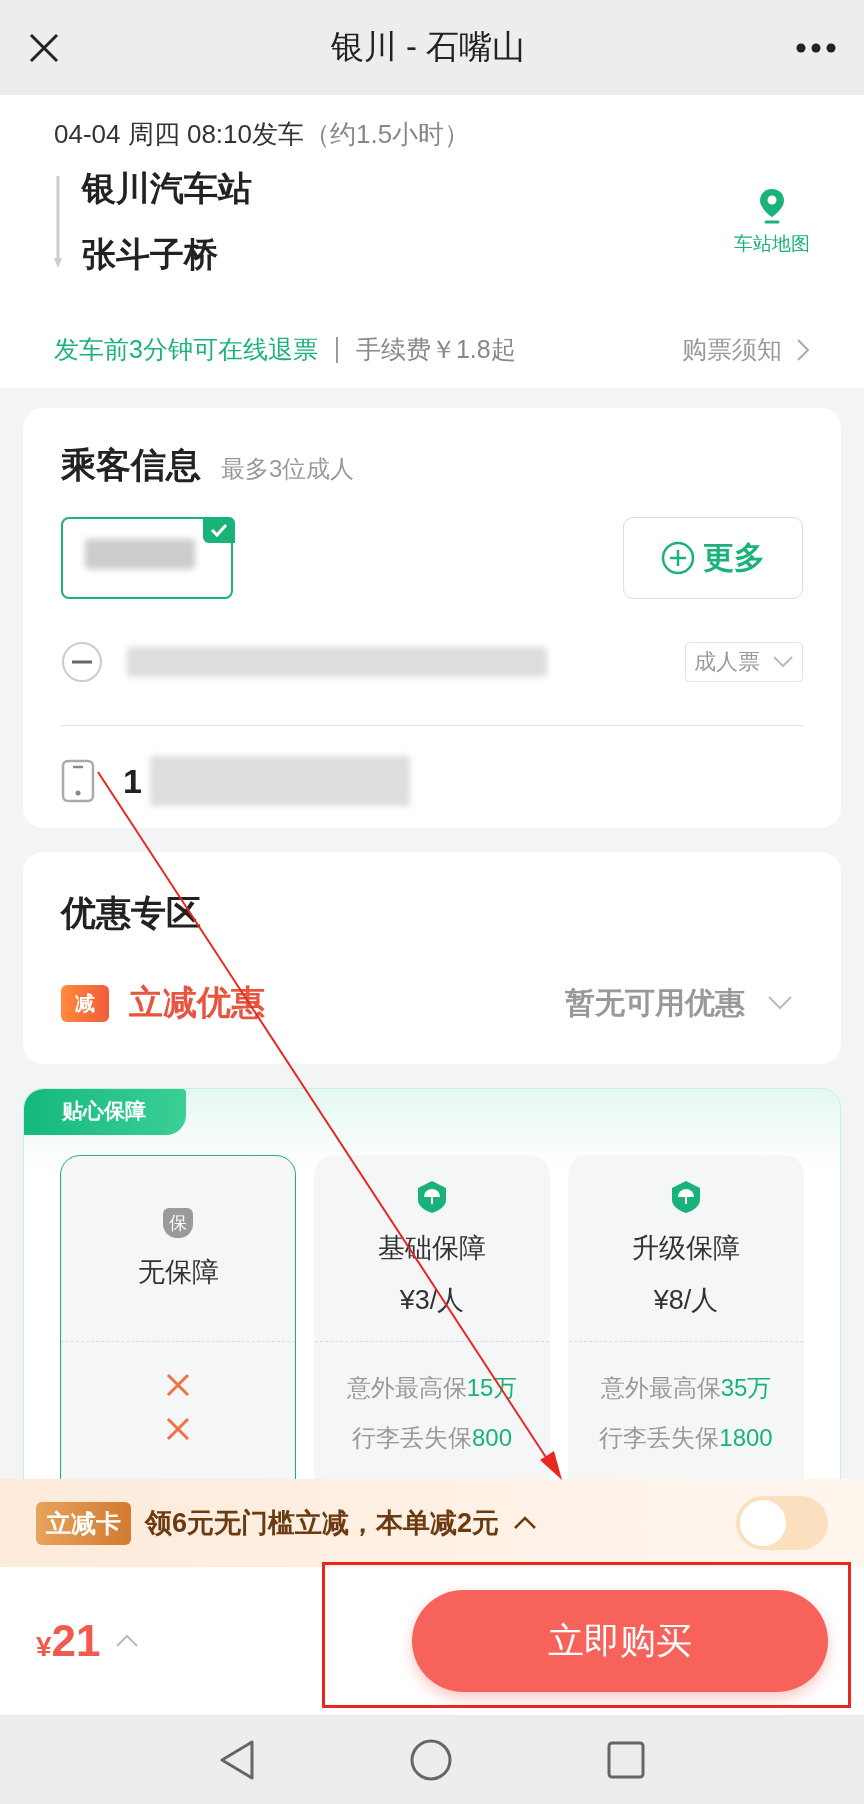  What do you see at coordinates (772, 206) in the screenshot?
I see `map-pin-icon` at bounding box center [772, 206].